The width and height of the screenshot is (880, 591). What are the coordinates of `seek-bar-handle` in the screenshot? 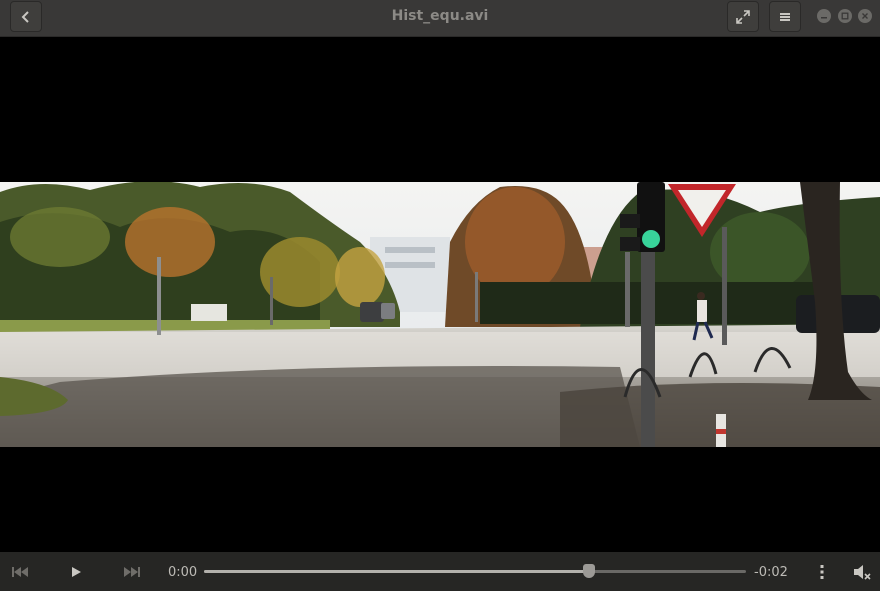 It's located at (588, 571).